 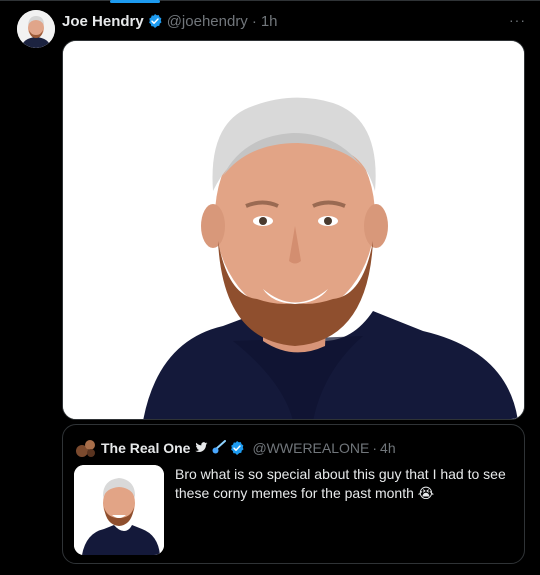 I want to click on author-name: Joe Hendry, so click(x=103, y=21).